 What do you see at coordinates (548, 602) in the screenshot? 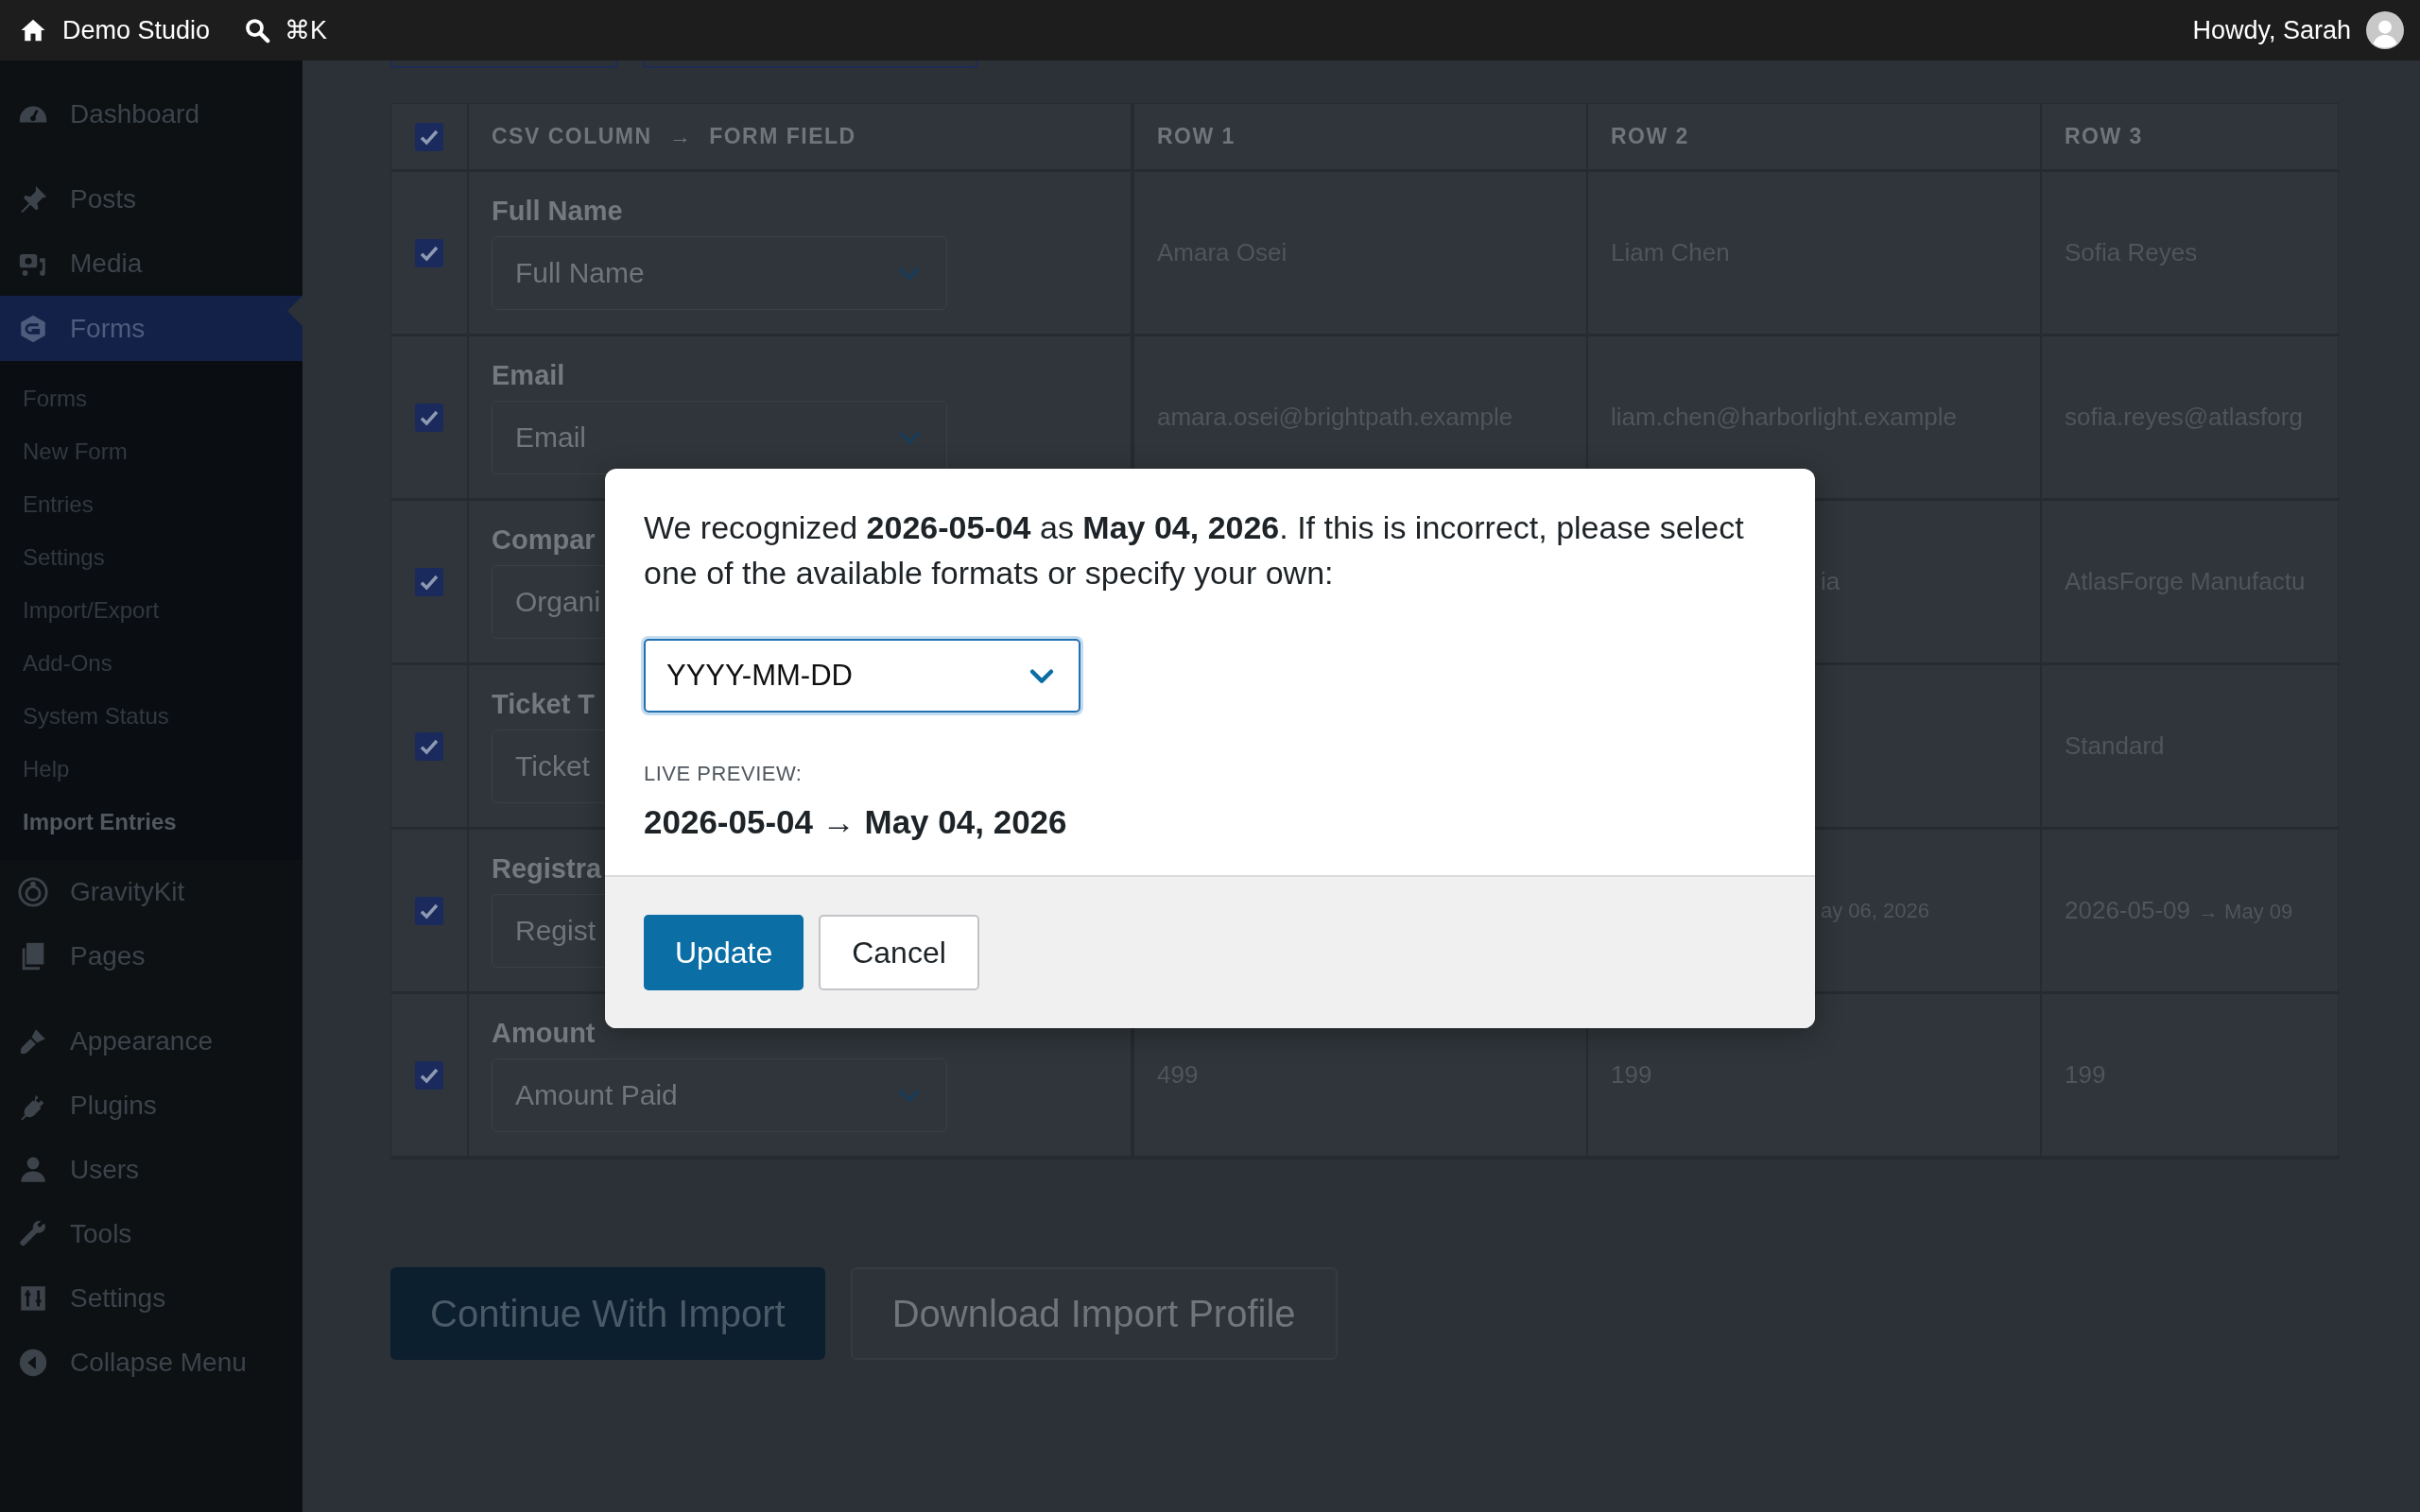
I see `field-select: Organi` at bounding box center [548, 602].